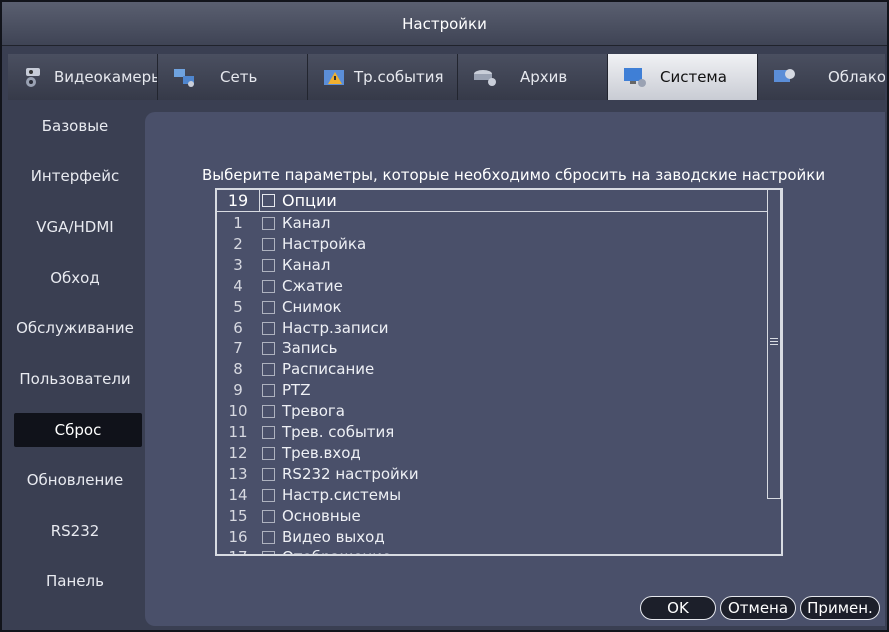 The image size is (889, 632). I want to click on list-scrollbar, so click(774, 344).